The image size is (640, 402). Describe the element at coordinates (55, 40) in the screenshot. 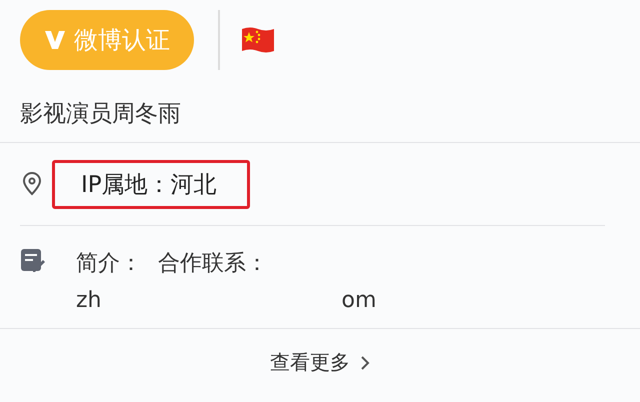

I see `v-icon` at that location.